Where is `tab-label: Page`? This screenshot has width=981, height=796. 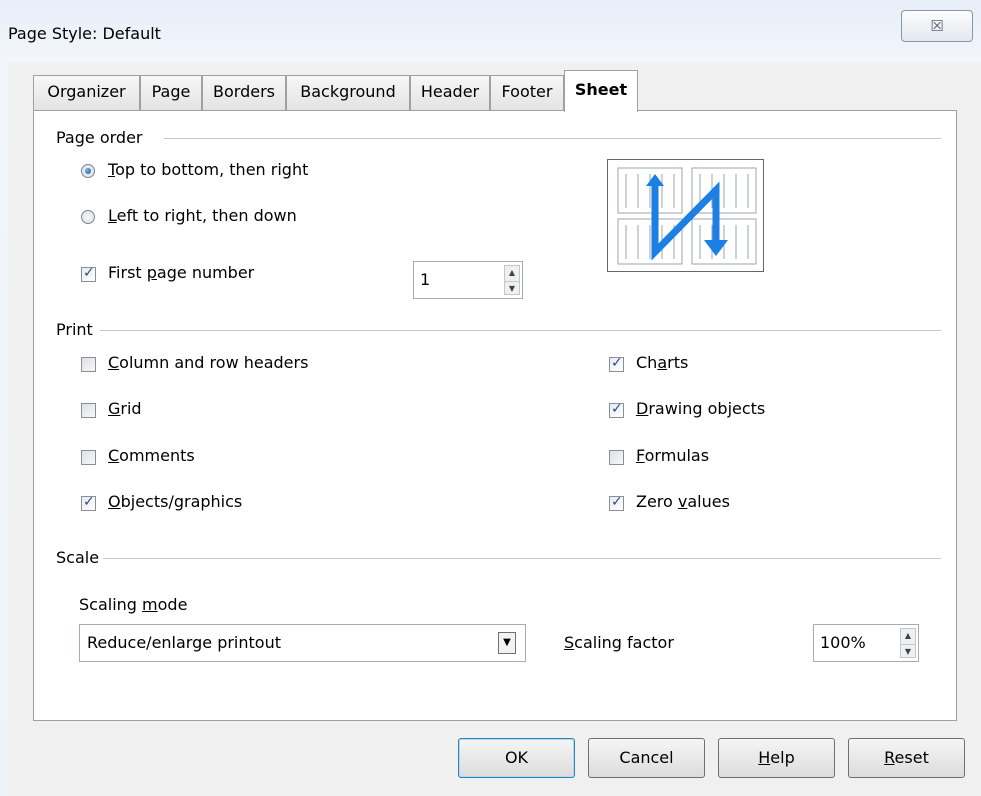
tab-label: Page is located at coordinates (171, 91).